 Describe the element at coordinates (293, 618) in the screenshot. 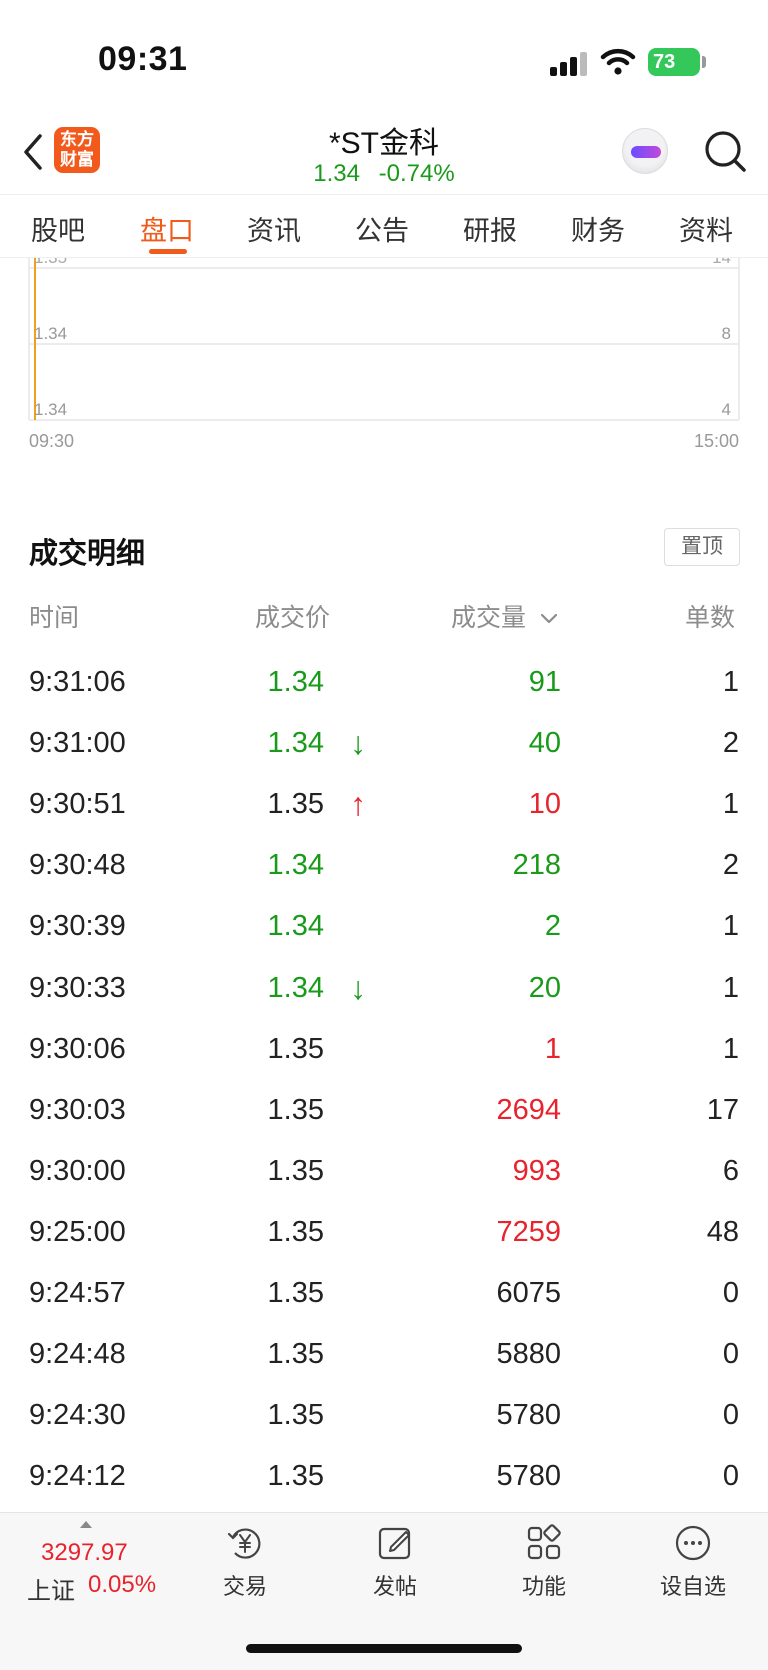

I see `col-header-price: 成交价` at that location.